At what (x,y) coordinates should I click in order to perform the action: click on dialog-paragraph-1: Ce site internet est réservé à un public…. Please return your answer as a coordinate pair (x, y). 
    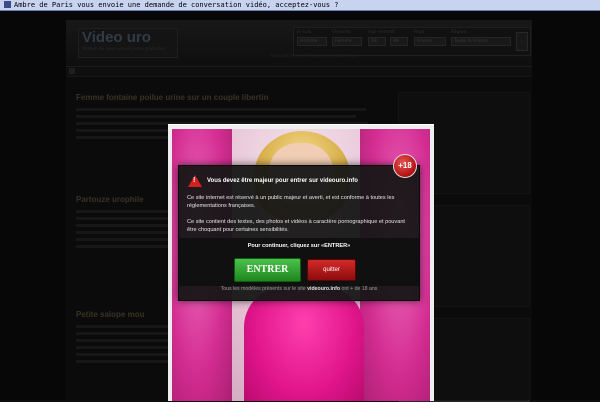
    Looking at the image, I should click on (291, 202).